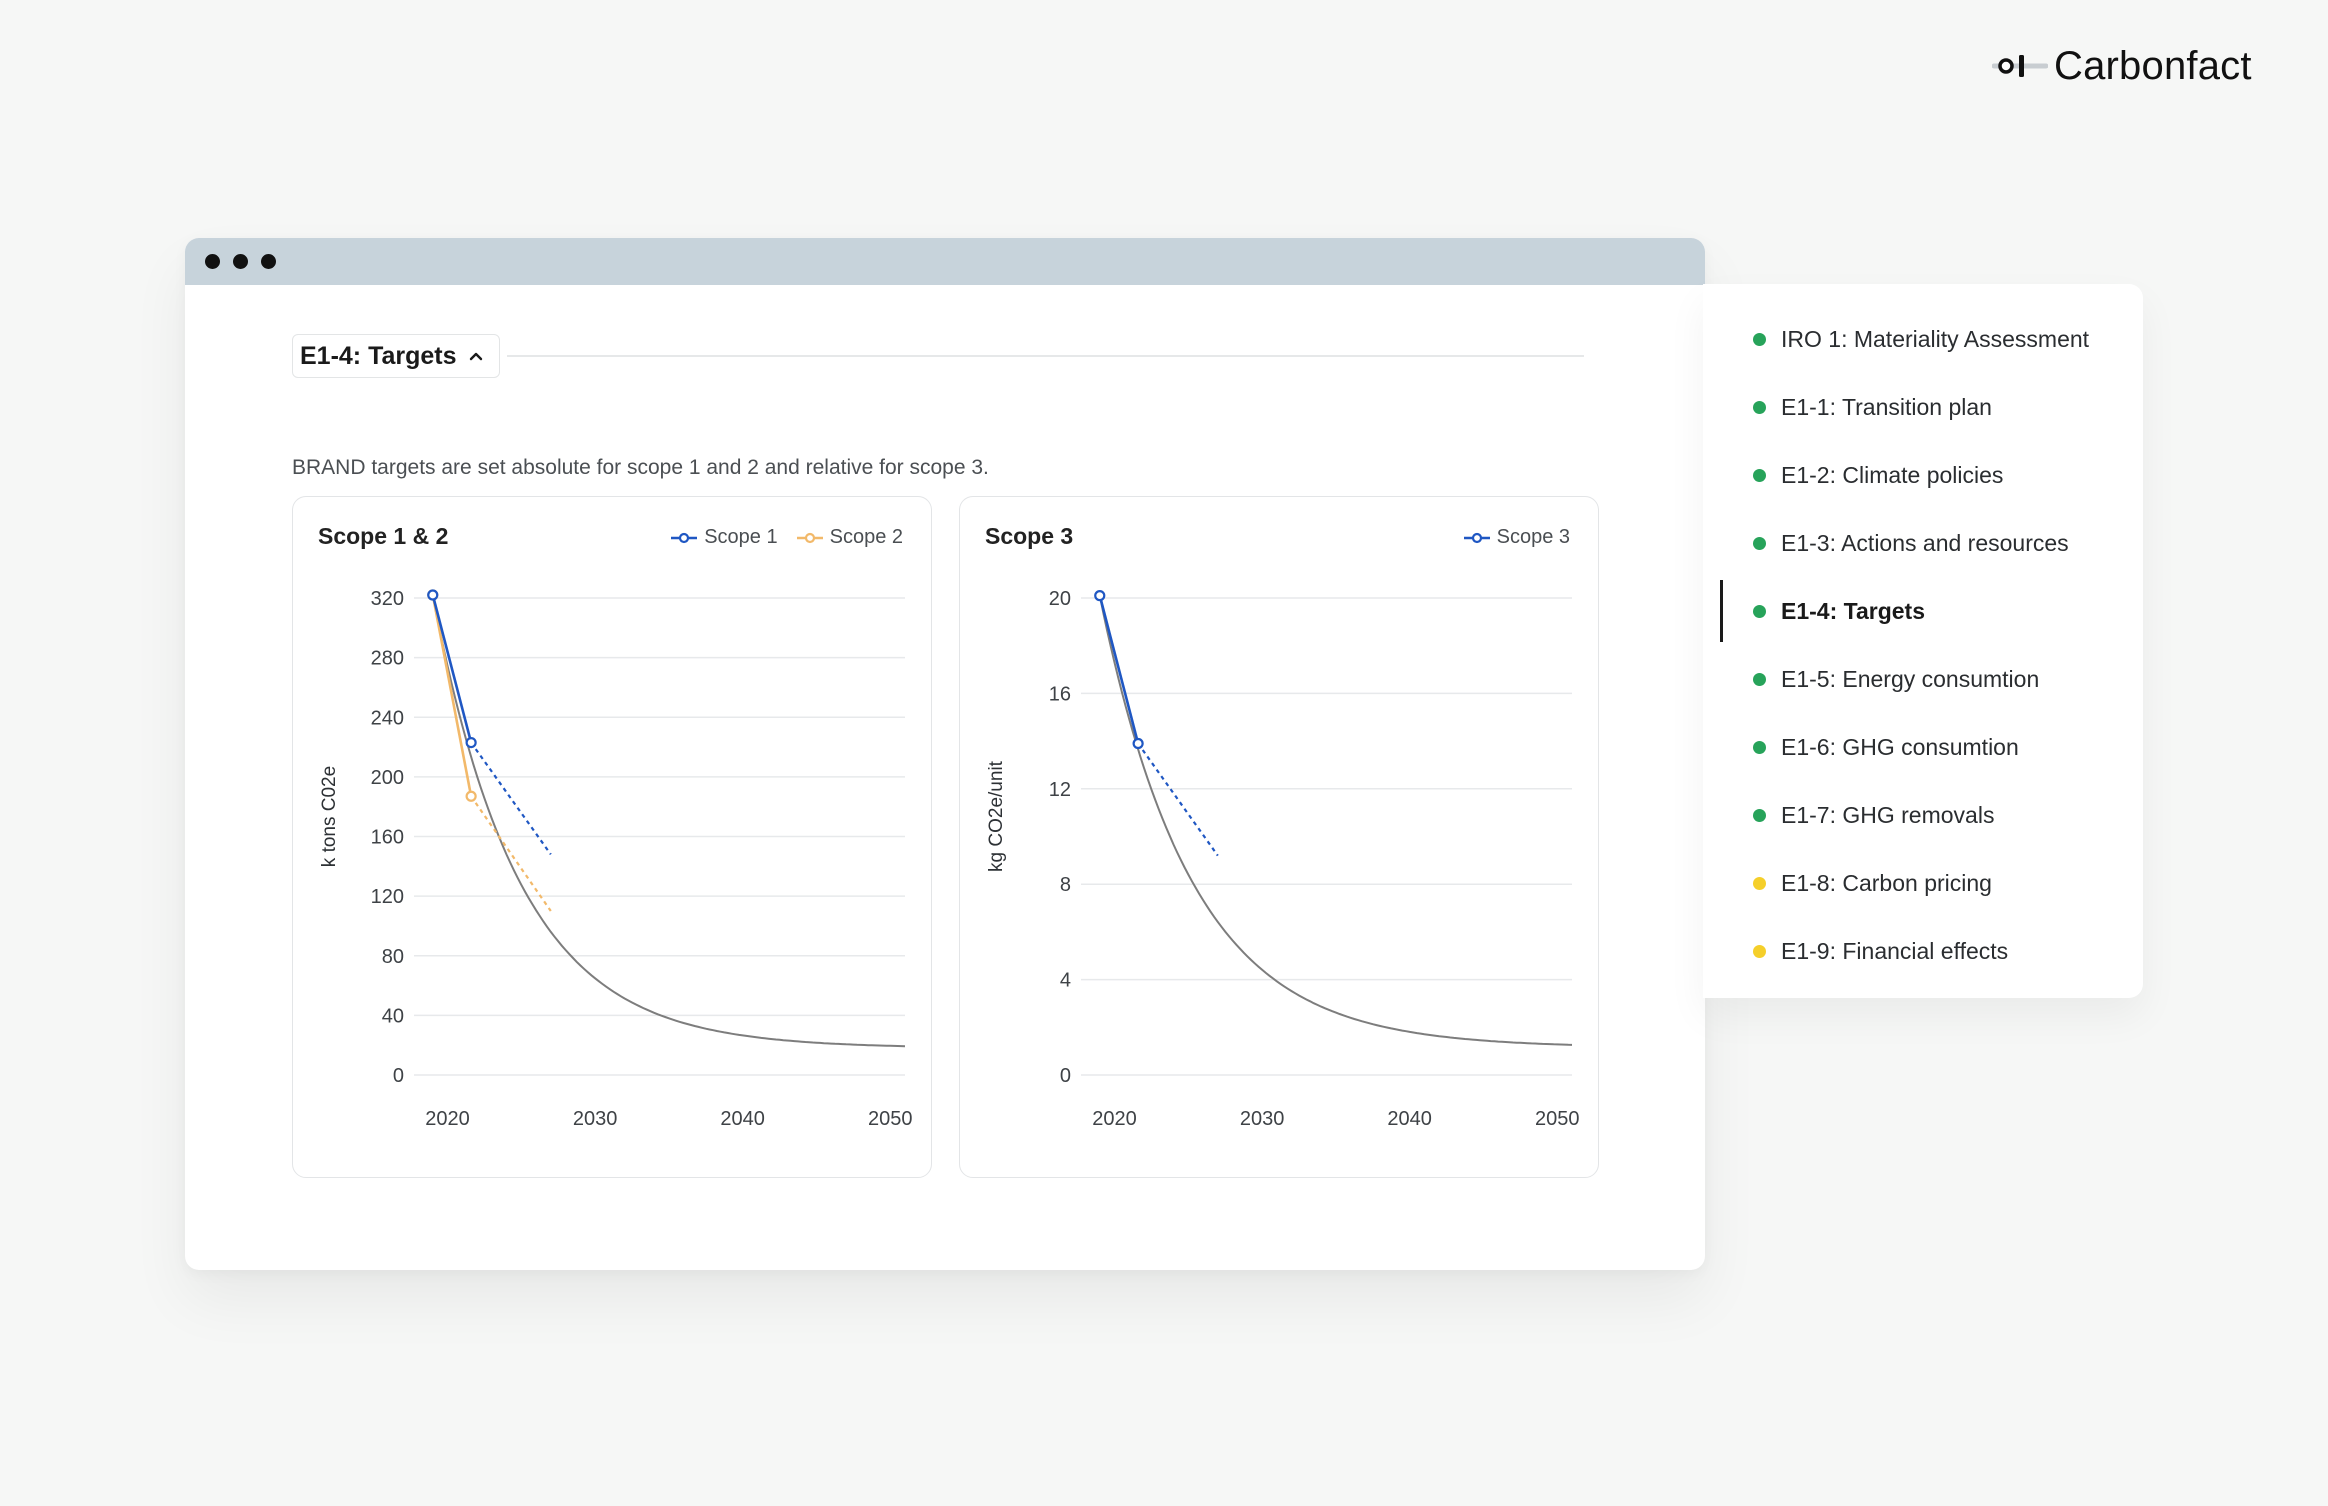 This screenshot has height=1506, width=2328. I want to click on y-tick-label: 160, so click(387, 838).